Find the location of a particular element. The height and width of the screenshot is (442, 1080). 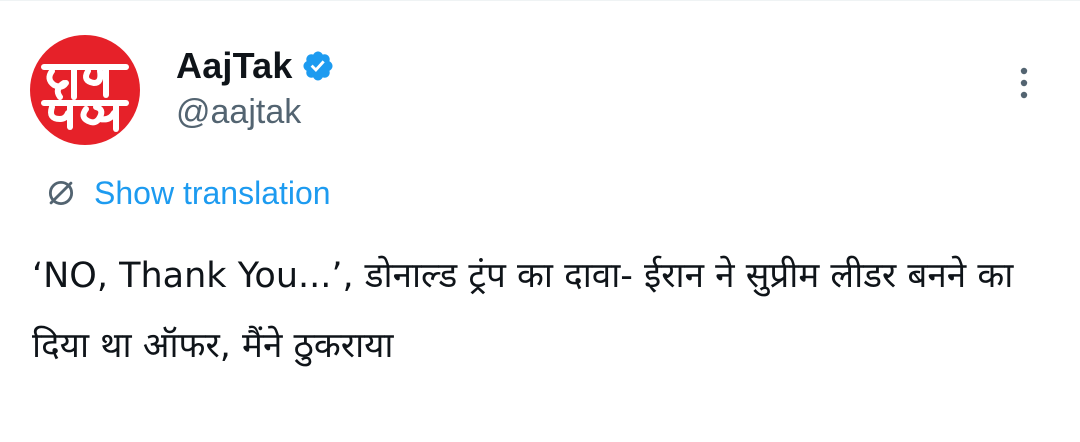

show-translation-label: Show translation is located at coordinates (212, 192).